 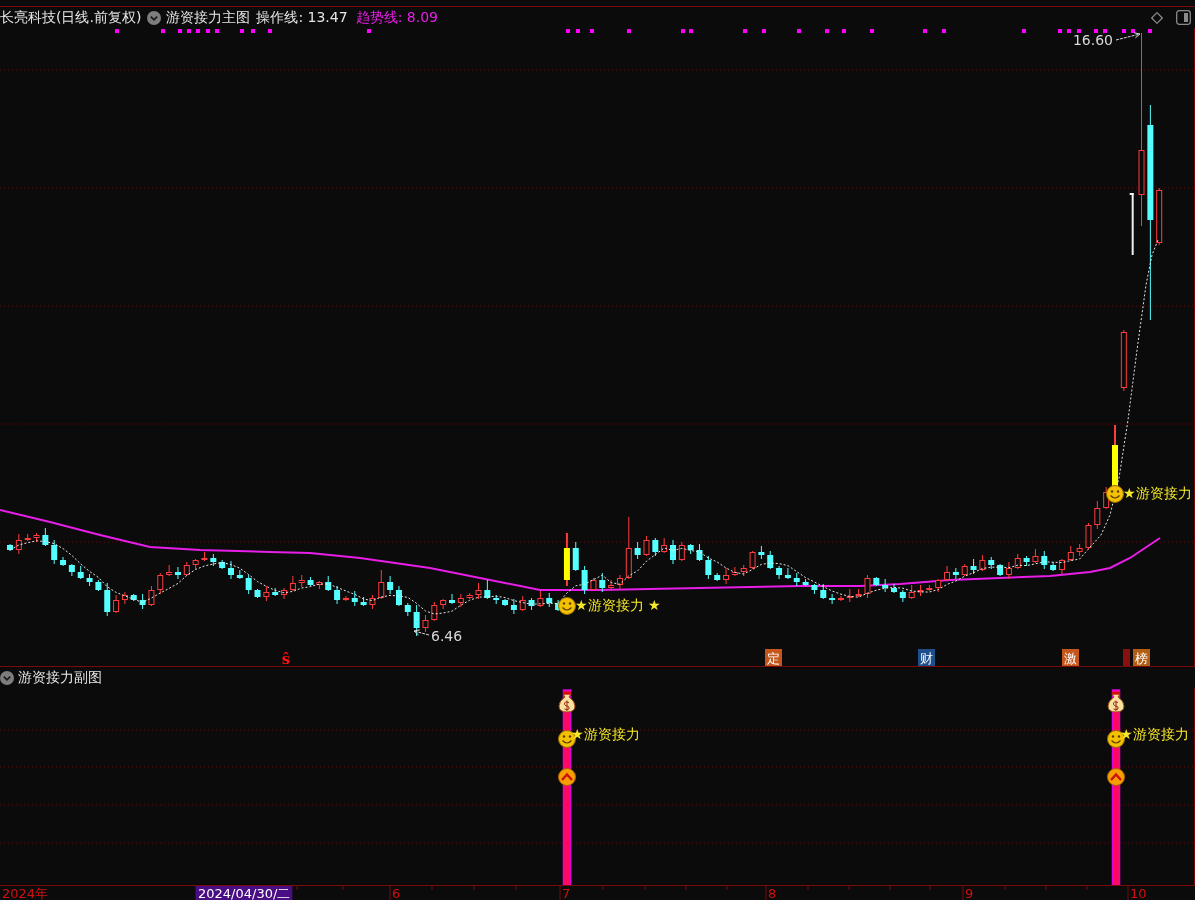 What do you see at coordinates (286, 658) in the screenshot?
I see `event-marker: ŝ` at bounding box center [286, 658].